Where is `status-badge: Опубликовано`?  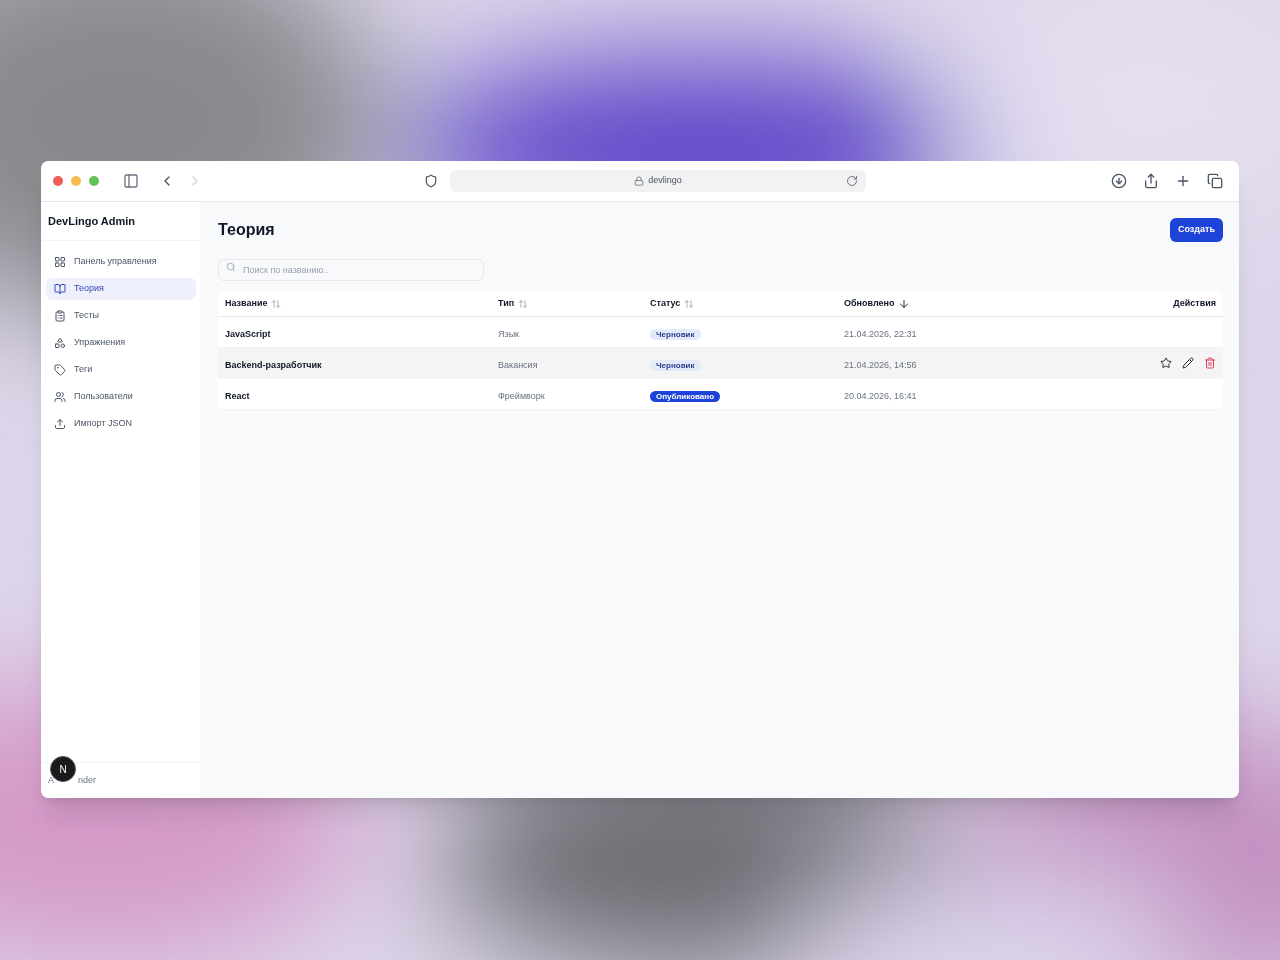
status-badge: Опубликовано is located at coordinates (685, 396).